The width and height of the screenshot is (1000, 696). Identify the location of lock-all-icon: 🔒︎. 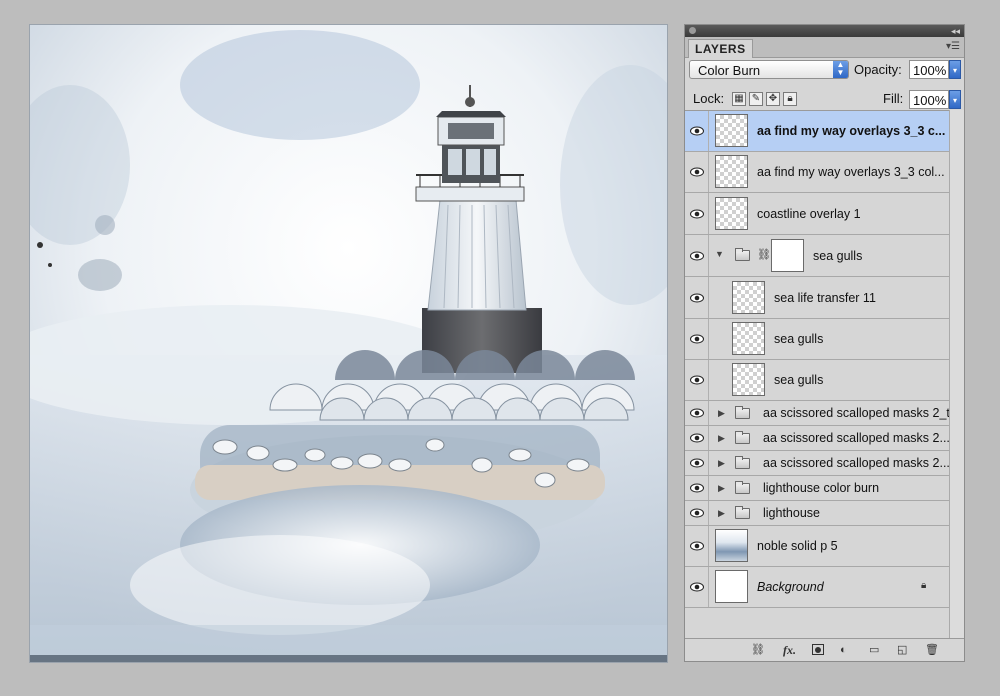
(790, 99).